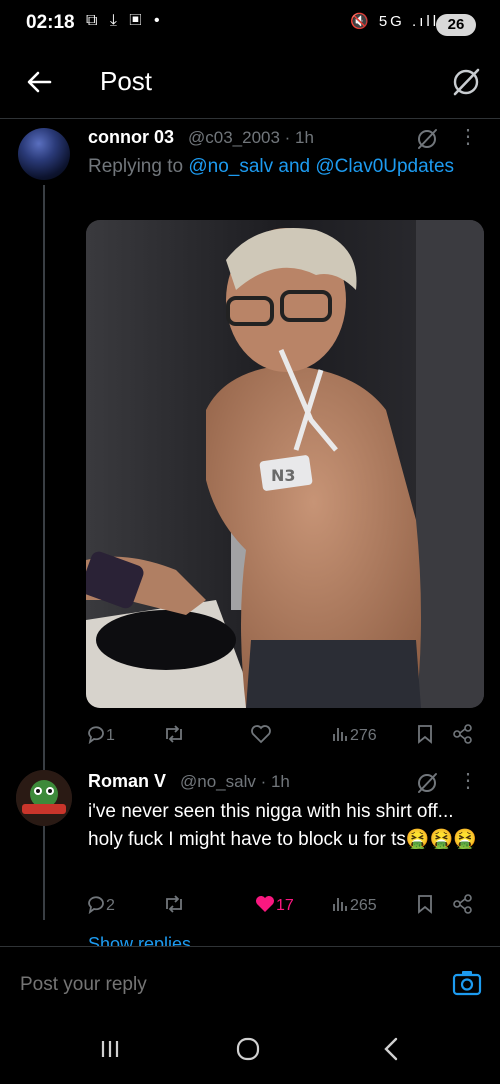 This screenshot has width=500, height=1084. What do you see at coordinates (230, 166) in the screenshot?
I see `mention-link: @no_salv` at bounding box center [230, 166].